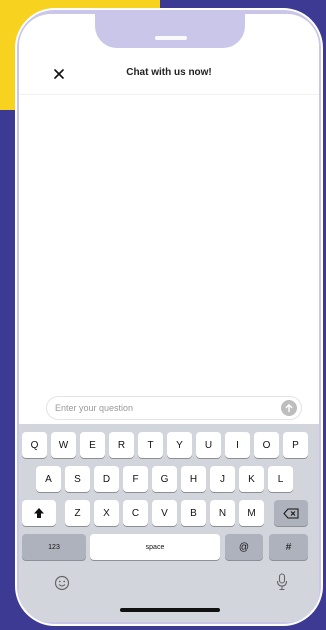 This screenshot has height=630, width=326. Describe the element at coordinates (164, 479) in the screenshot. I see `key-g: G` at that location.